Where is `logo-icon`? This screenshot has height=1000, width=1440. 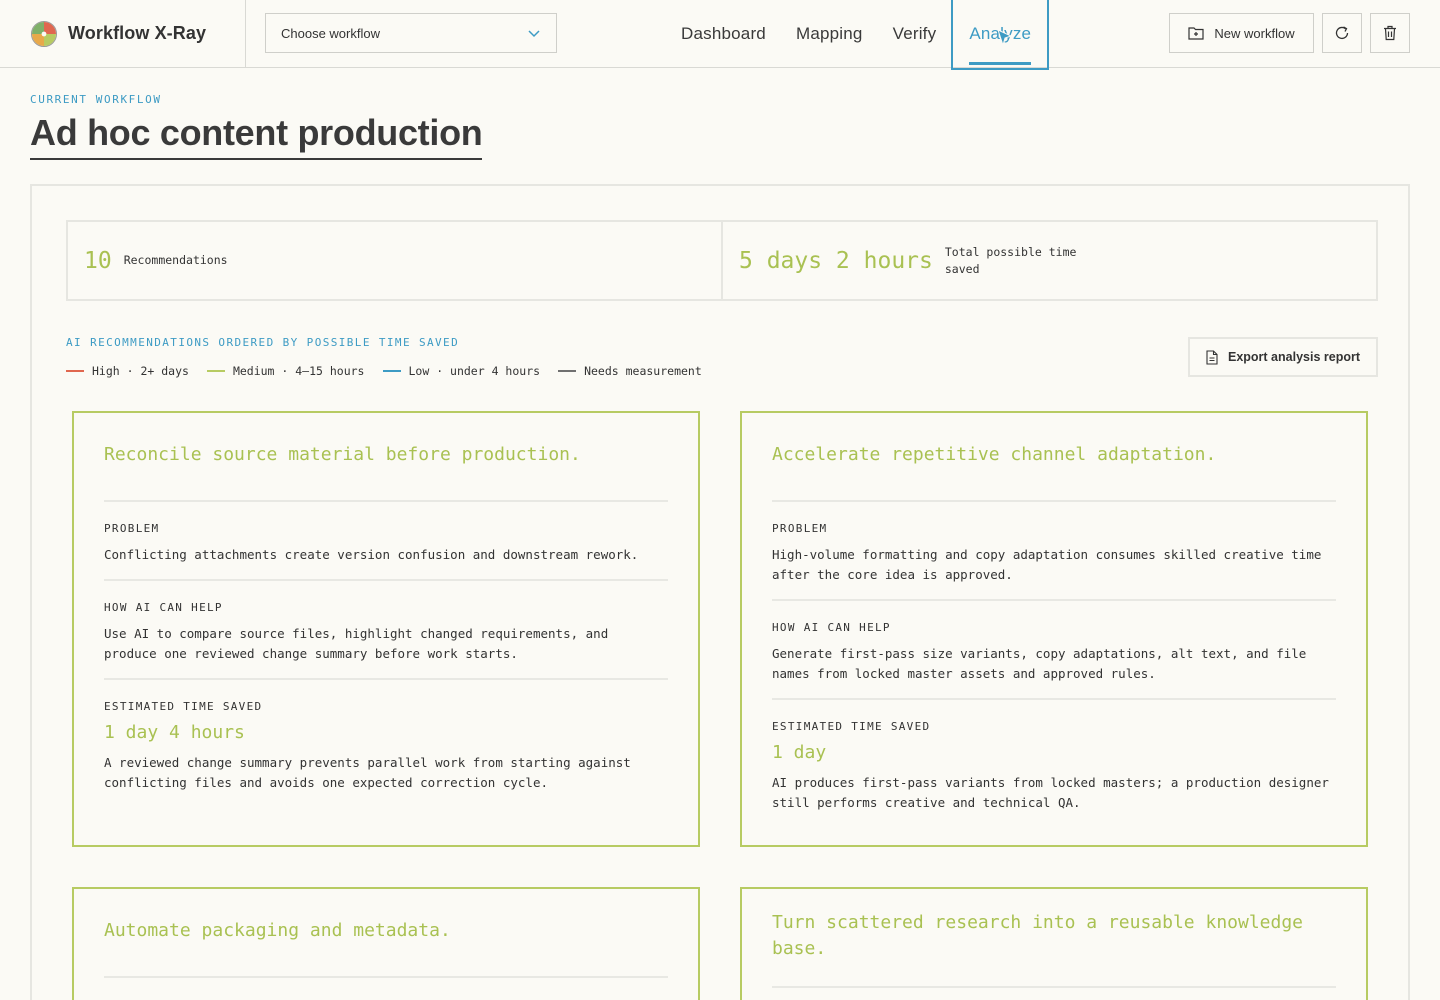
logo-icon is located at coordinates (44, 33).